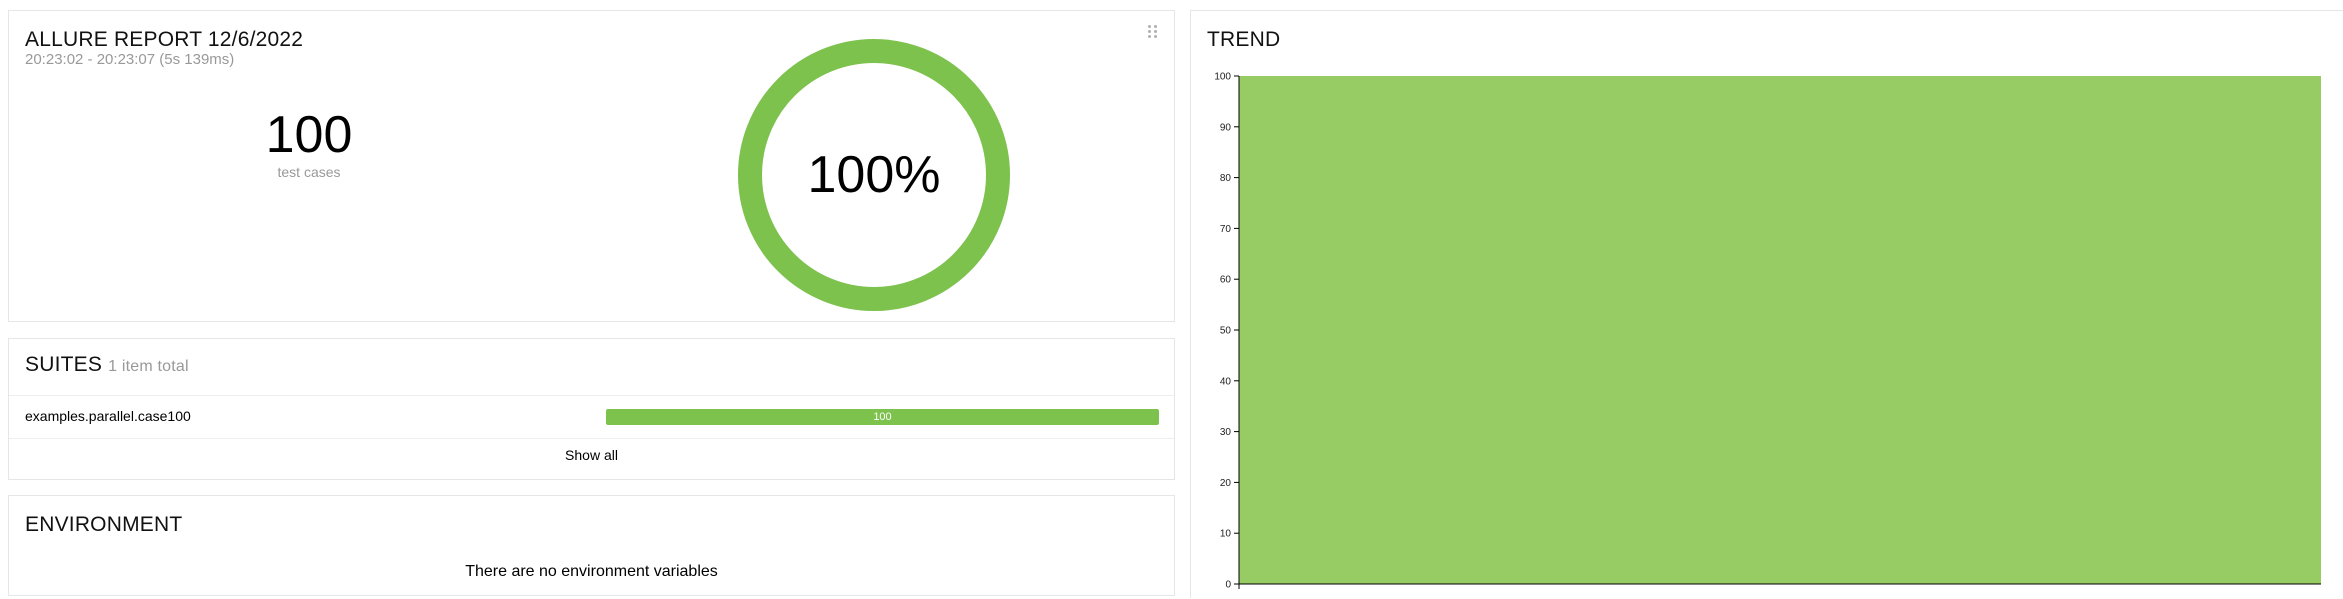 The width and height of the screenshot is (2343, 599). I want to click on trend-y-tick-label: 40, so click(1226, 381).